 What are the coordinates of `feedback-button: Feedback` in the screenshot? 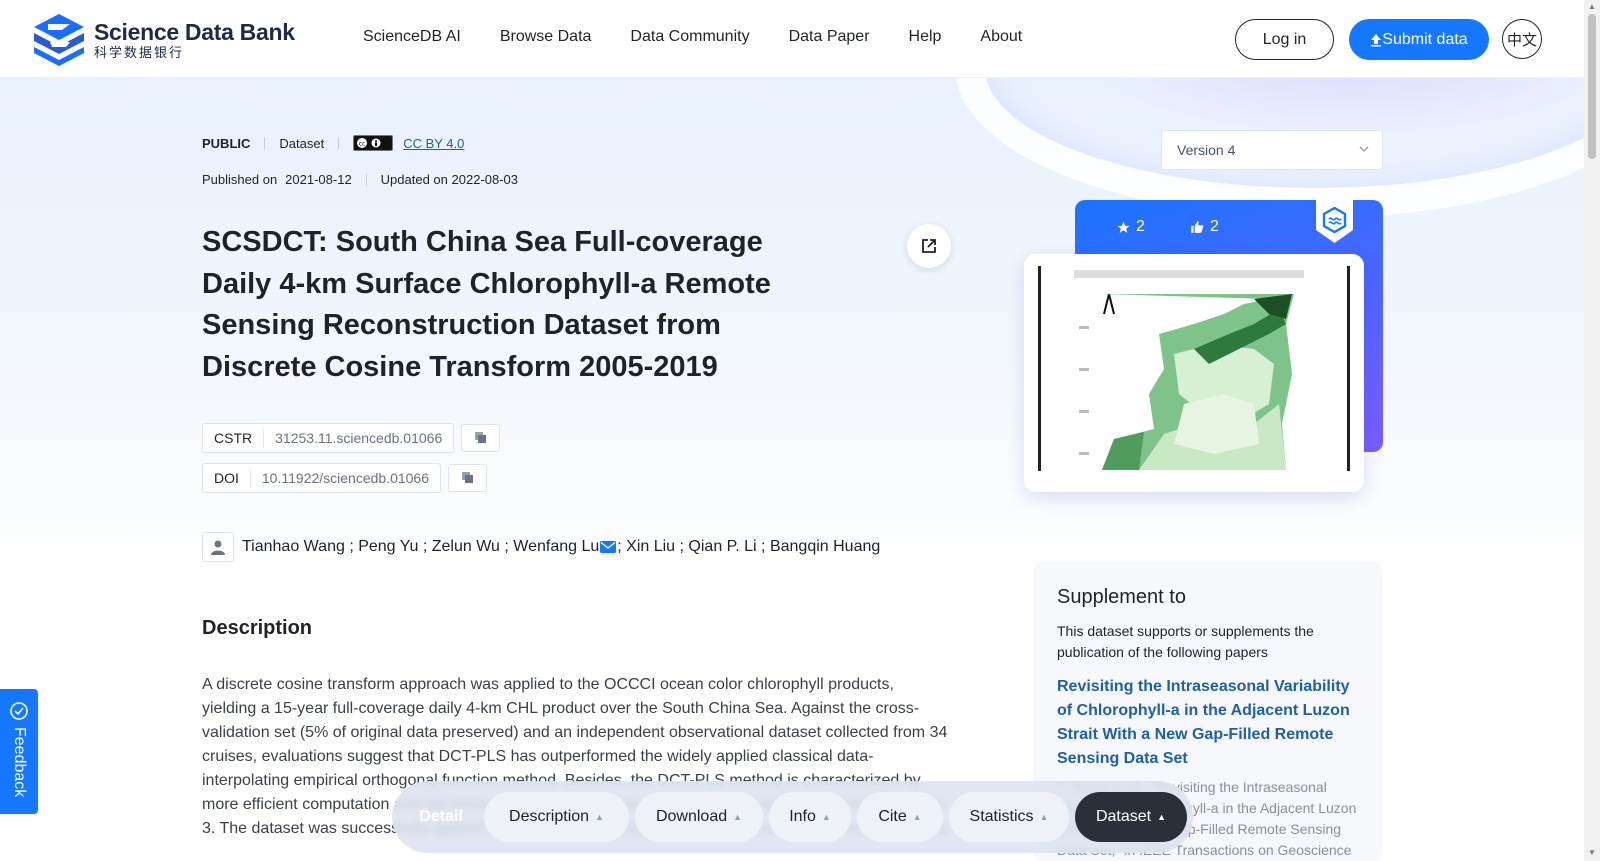 It's located at (19, 751).